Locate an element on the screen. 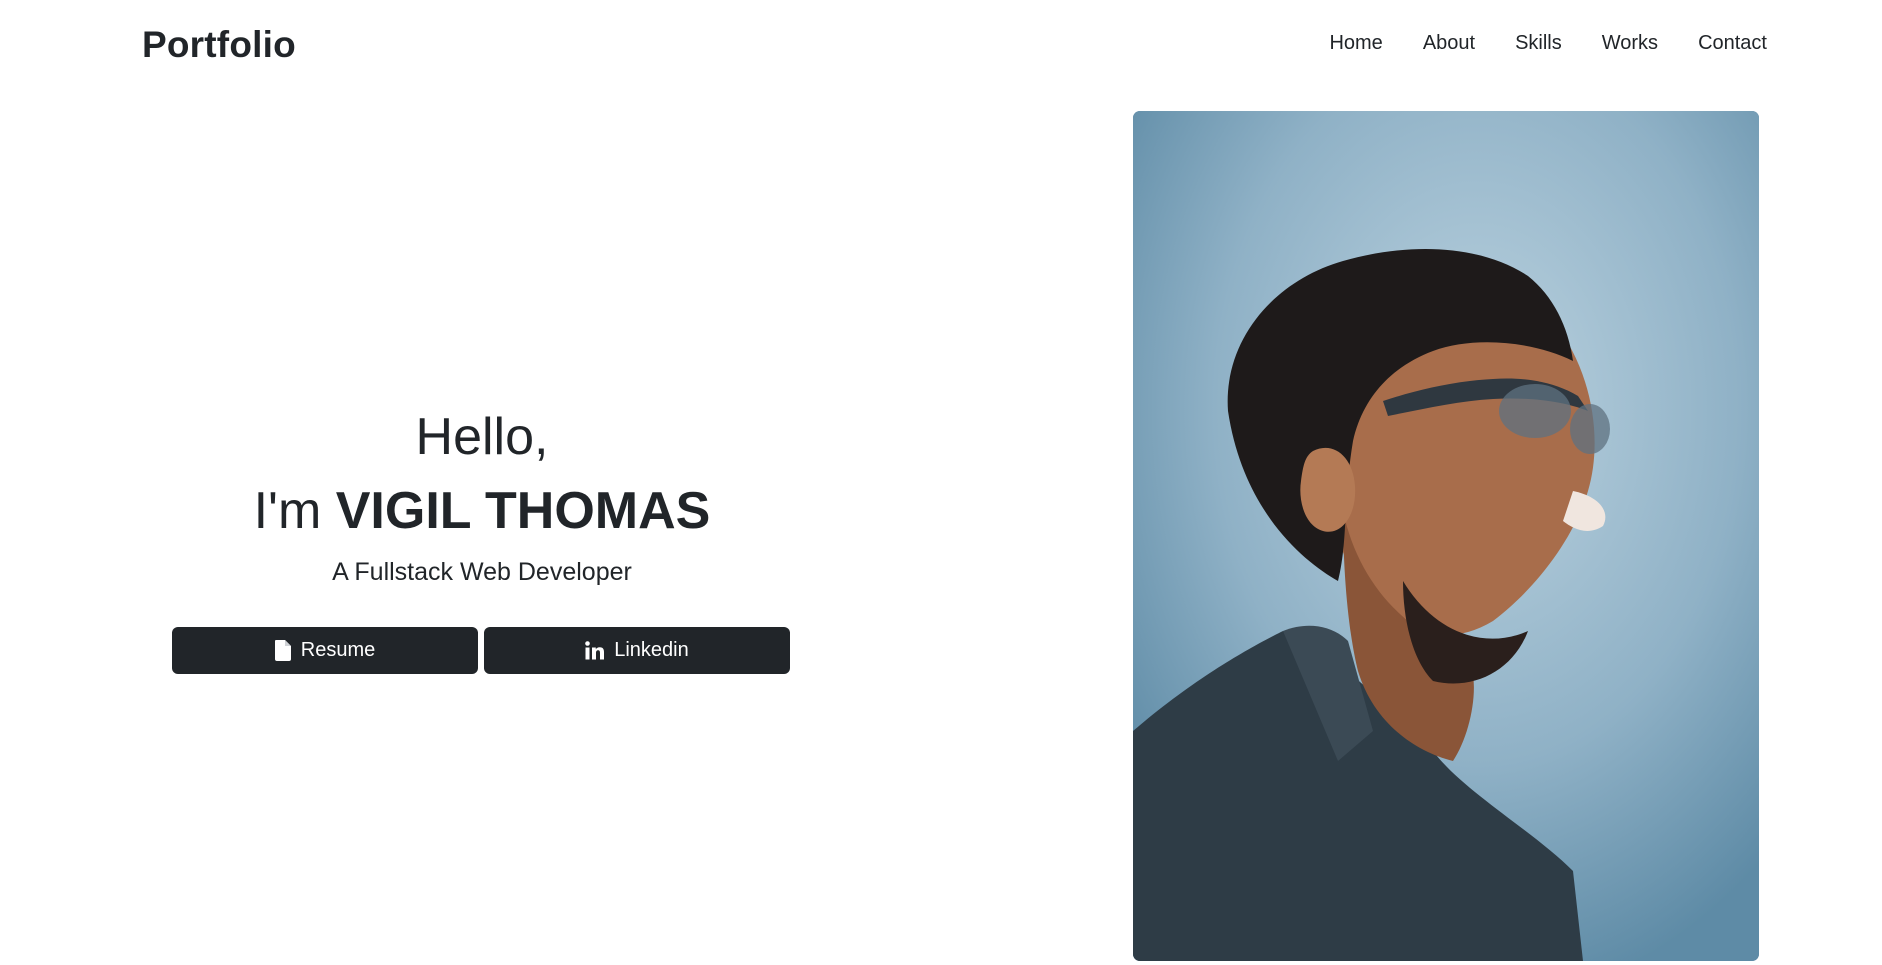  nav-item: Home is located at coordinates (1355, 43).